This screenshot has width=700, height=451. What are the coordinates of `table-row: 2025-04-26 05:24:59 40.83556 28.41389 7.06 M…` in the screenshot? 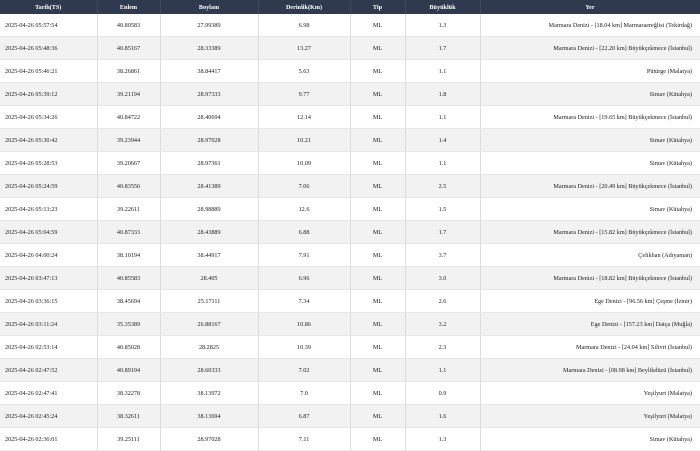 It's located at (350, 186).